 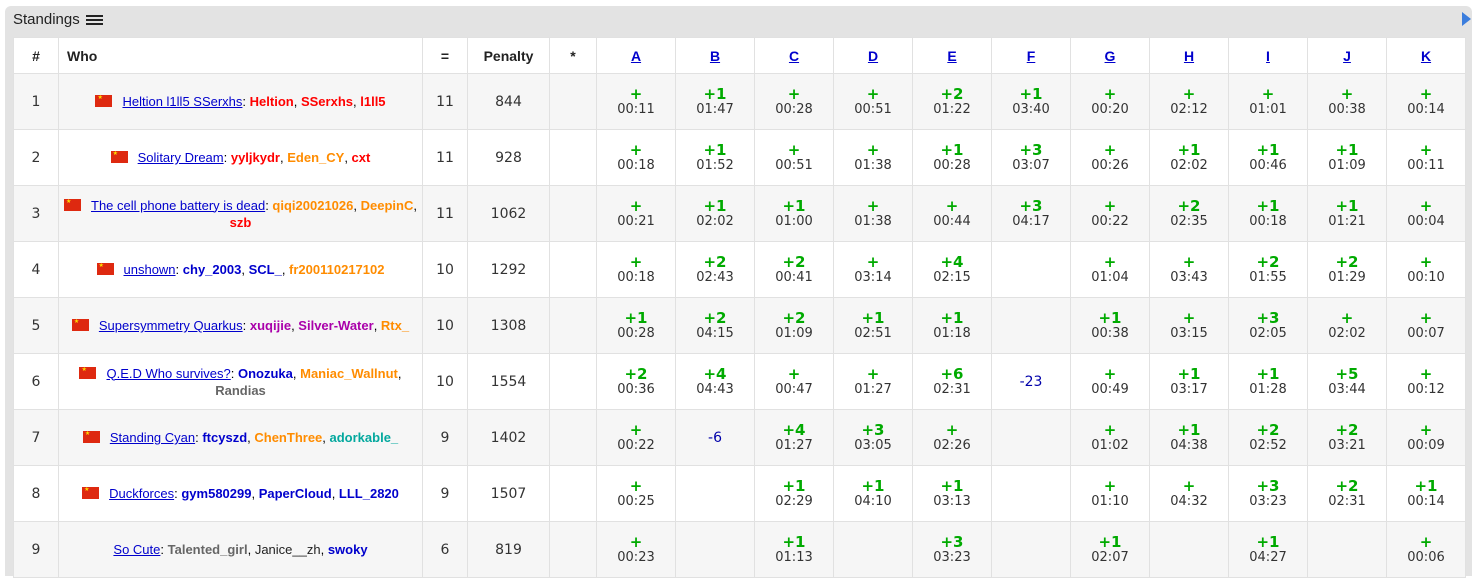 What do you see at coordinates (369, 493) in the screenshot?
I see `member-link: LLL_2820` at bounding box center [369, 493].